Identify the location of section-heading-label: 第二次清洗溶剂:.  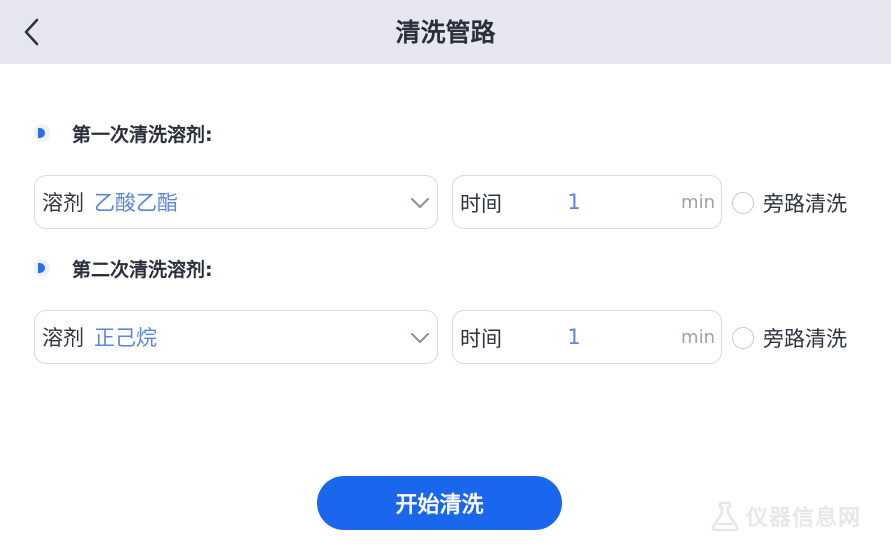
(142, 269).